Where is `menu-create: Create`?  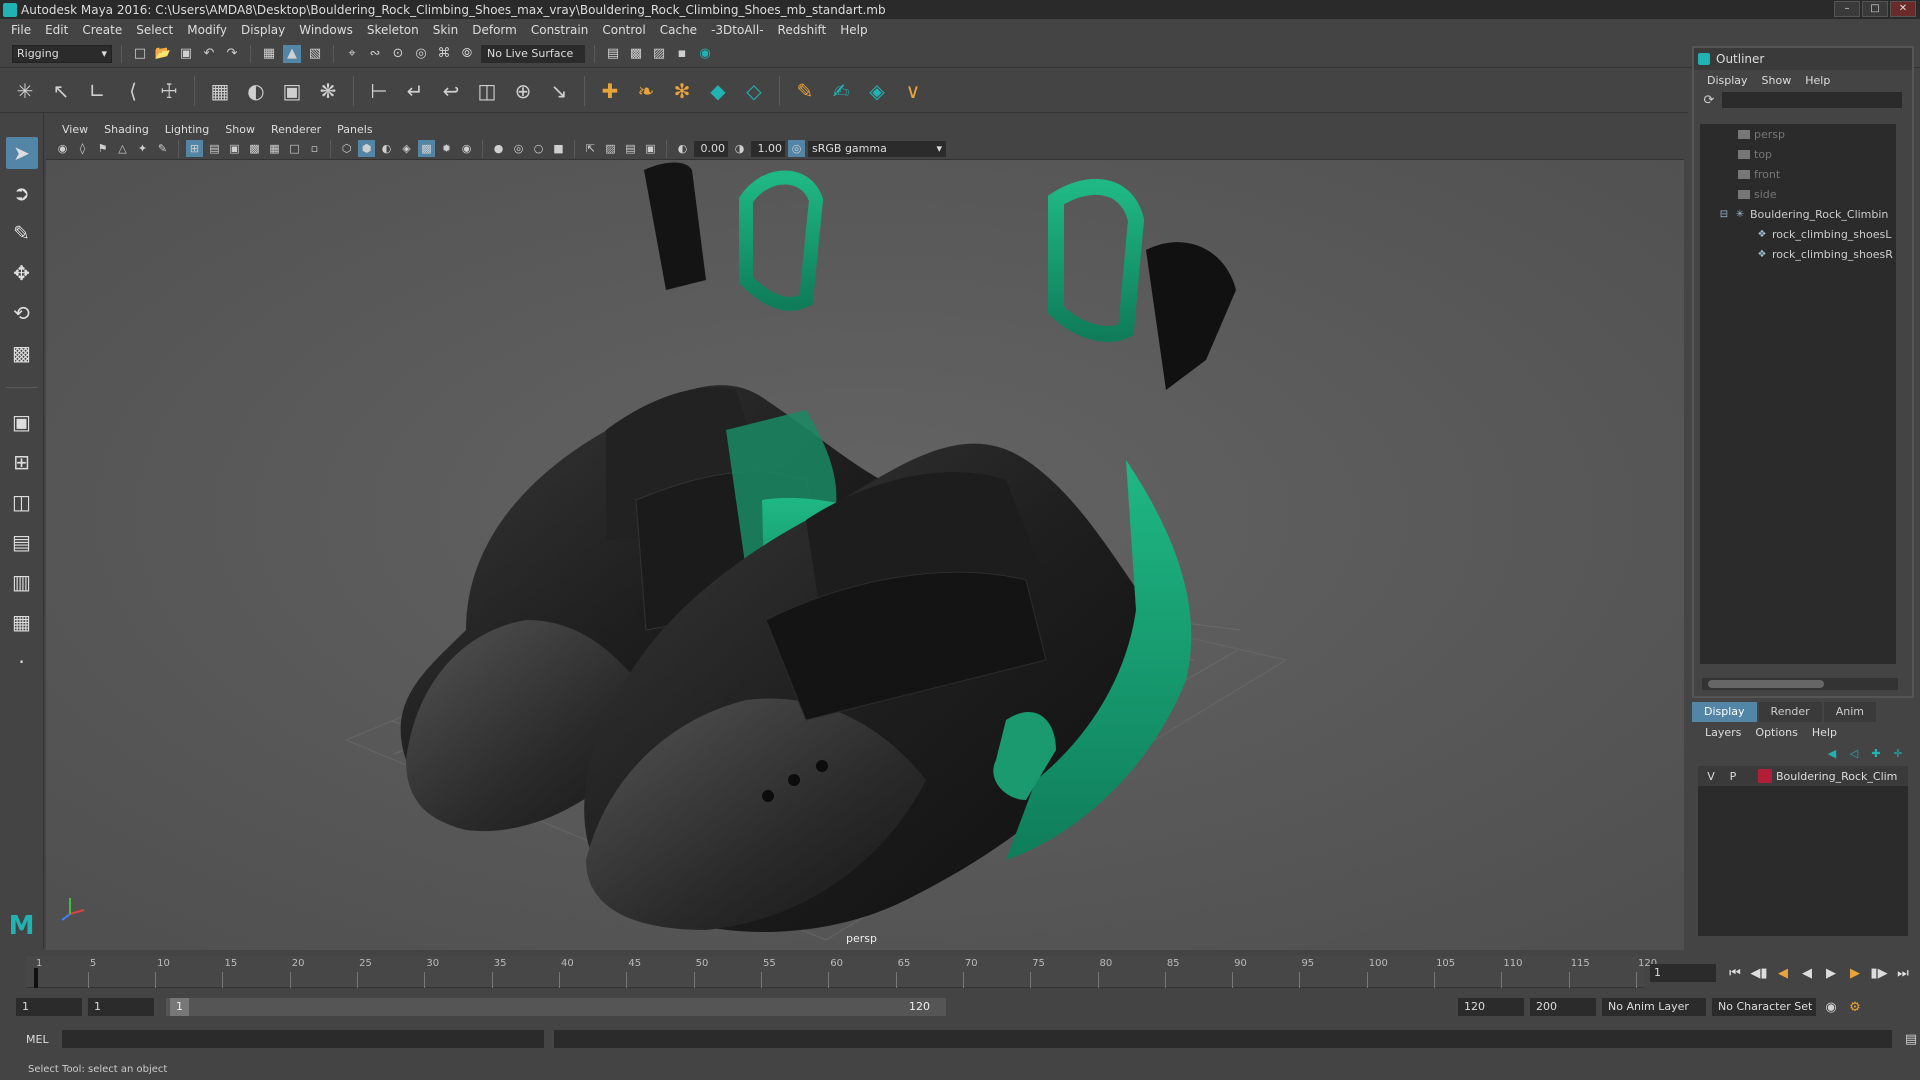 menu-create: Create is located at coordinates (102, 30).